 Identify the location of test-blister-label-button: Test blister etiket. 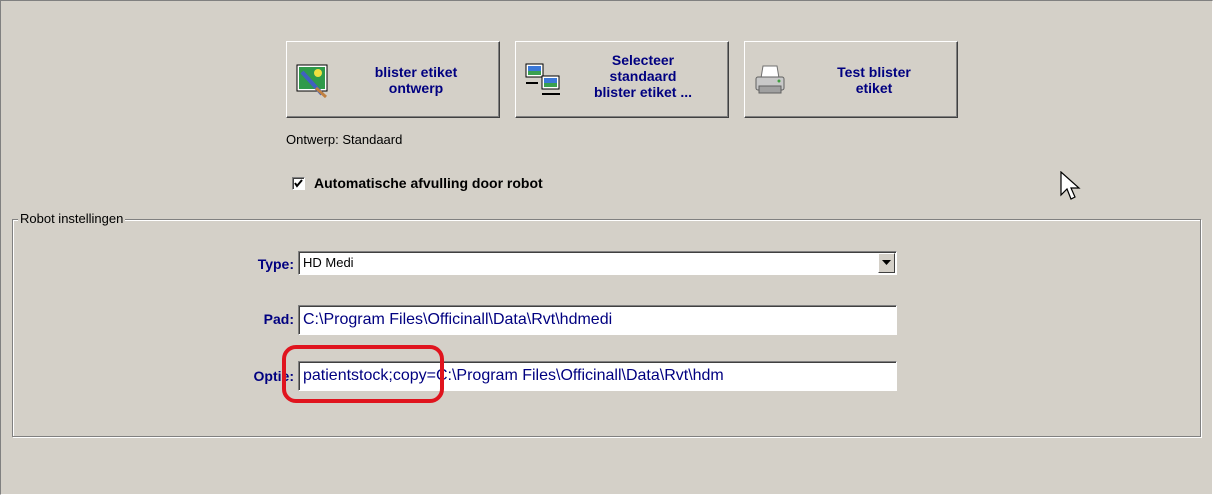
(851, 79).